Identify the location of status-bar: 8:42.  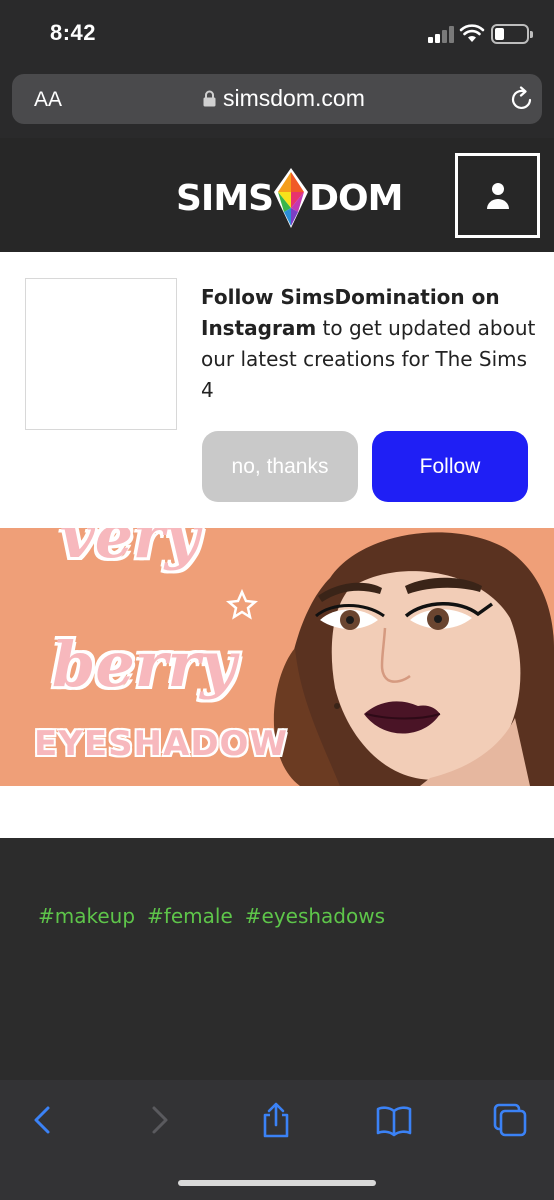
(277, 33).